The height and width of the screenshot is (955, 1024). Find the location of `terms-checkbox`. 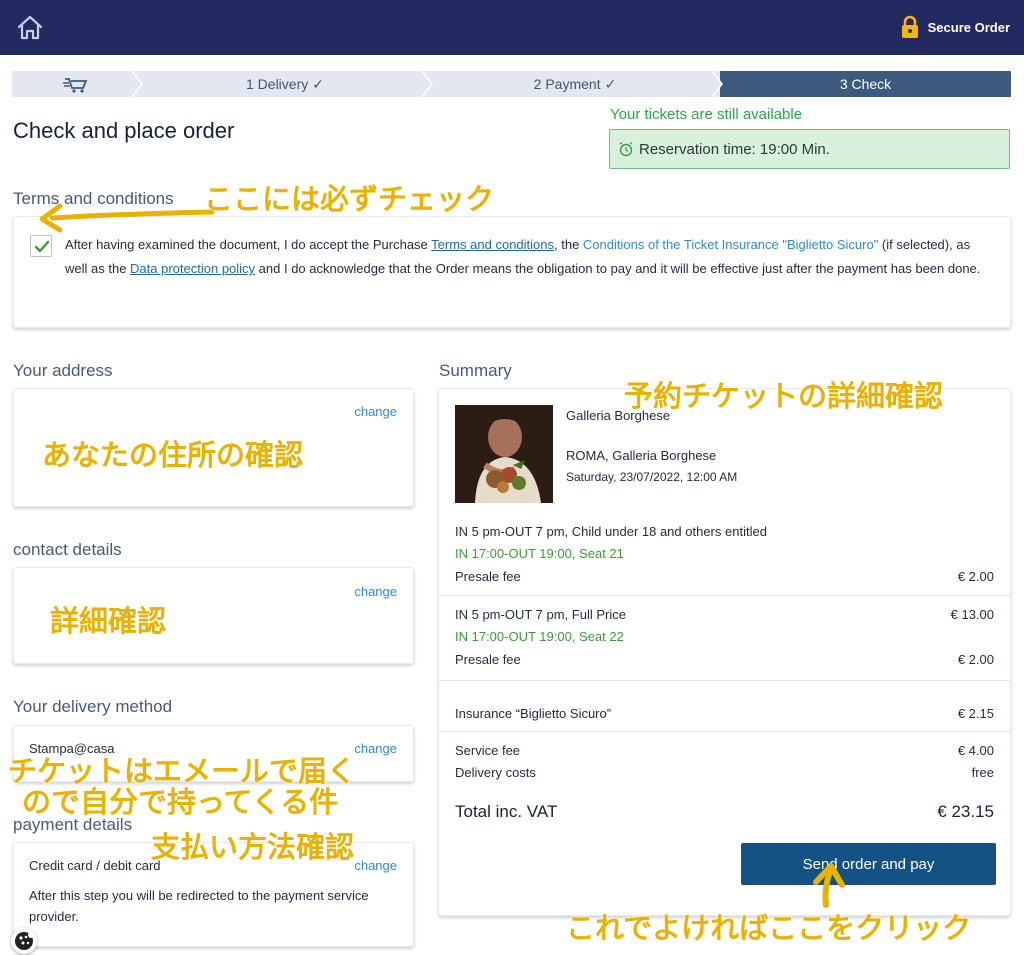

terms-checkbox is located at coordinates (41, 246).